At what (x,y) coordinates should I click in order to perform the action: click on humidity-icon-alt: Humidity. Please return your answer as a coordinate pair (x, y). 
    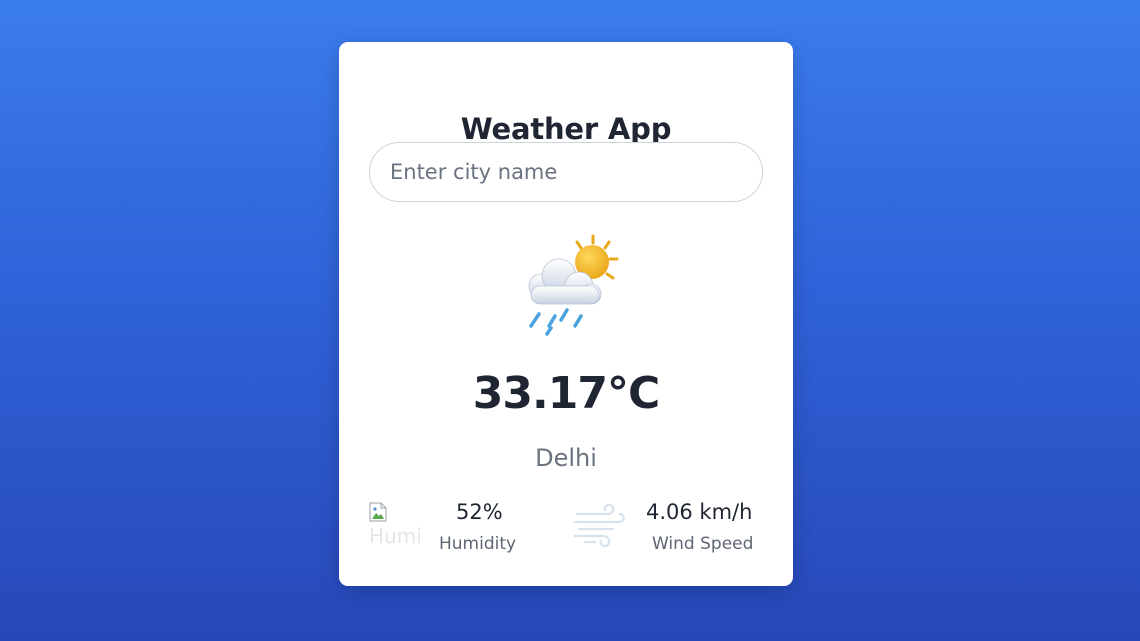
    Looking at the image, I should click on (395, 536).